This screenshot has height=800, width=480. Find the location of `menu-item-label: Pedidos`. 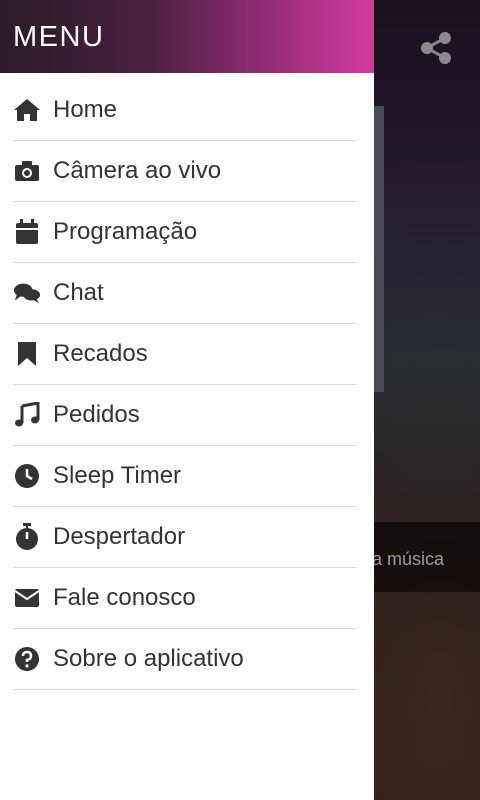

menu-item-label: Pedidos is located at coordinates (96, 414).